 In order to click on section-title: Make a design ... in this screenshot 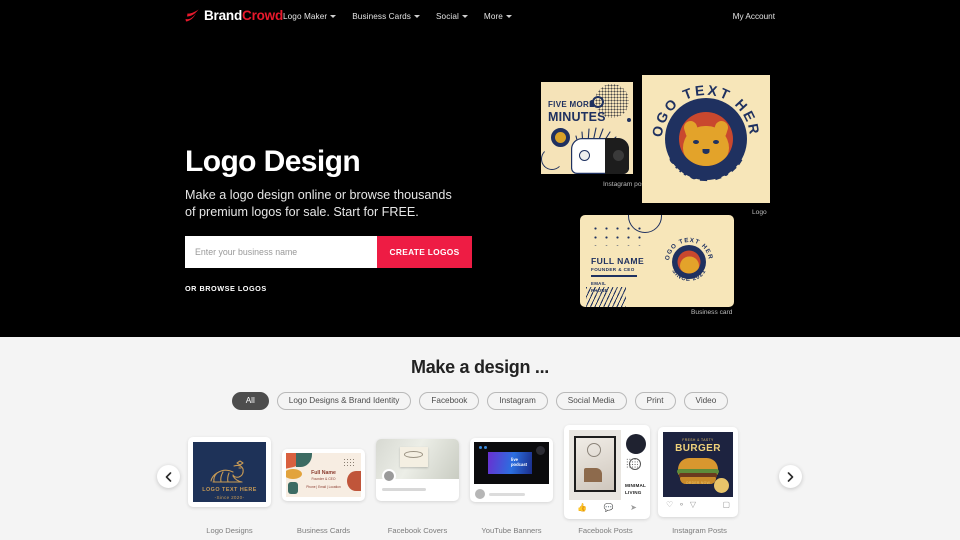, I will do `click(480, 367)`.